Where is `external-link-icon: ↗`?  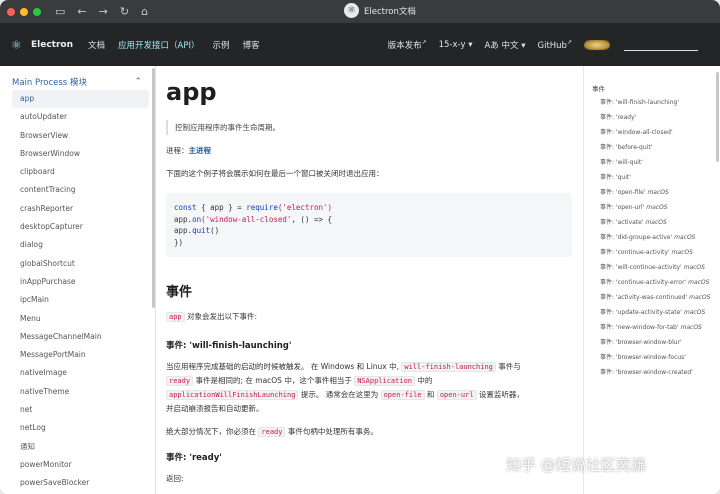 external-link-icon: ↗ is located at coordinates (424, 42).